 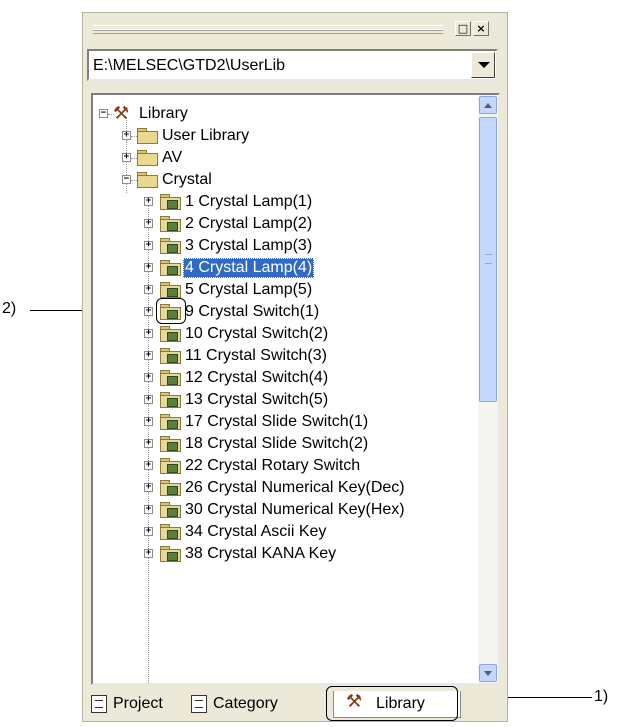 I want to click on tree-item: +11 Crystal Switch(3), so click(x=284, y=356).